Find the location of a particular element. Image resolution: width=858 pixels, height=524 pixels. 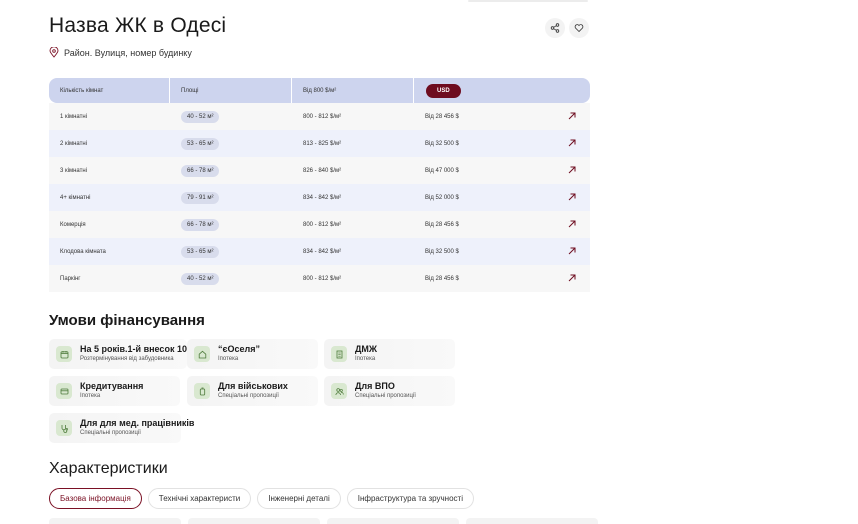

financing-card-title: “єОселя” is located at coordinates (239, 349).